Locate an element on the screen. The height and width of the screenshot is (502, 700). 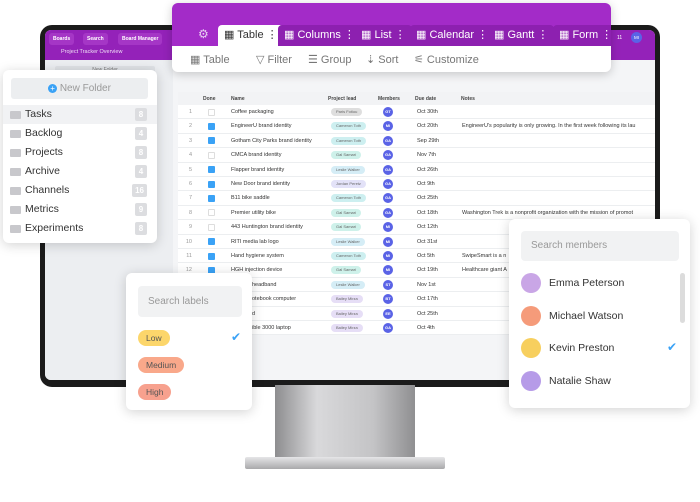
task-name: Hand hygiene system is located at coordinates (278, 255).